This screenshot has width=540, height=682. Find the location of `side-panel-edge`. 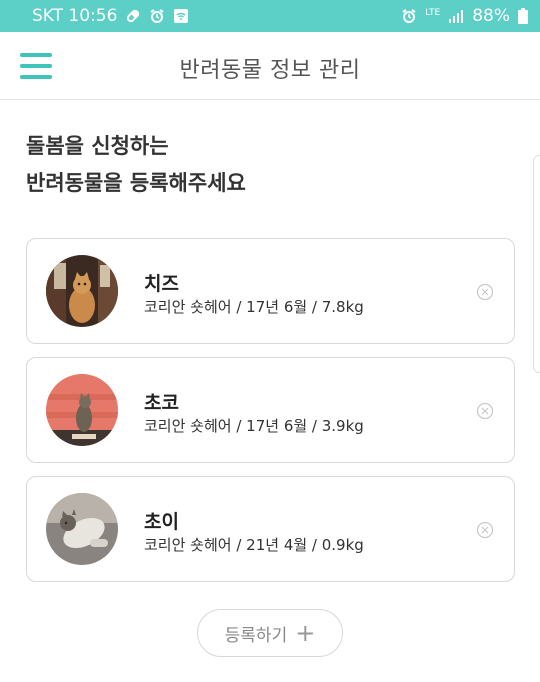

side-panel-edge is located at coordinates (536, 264).